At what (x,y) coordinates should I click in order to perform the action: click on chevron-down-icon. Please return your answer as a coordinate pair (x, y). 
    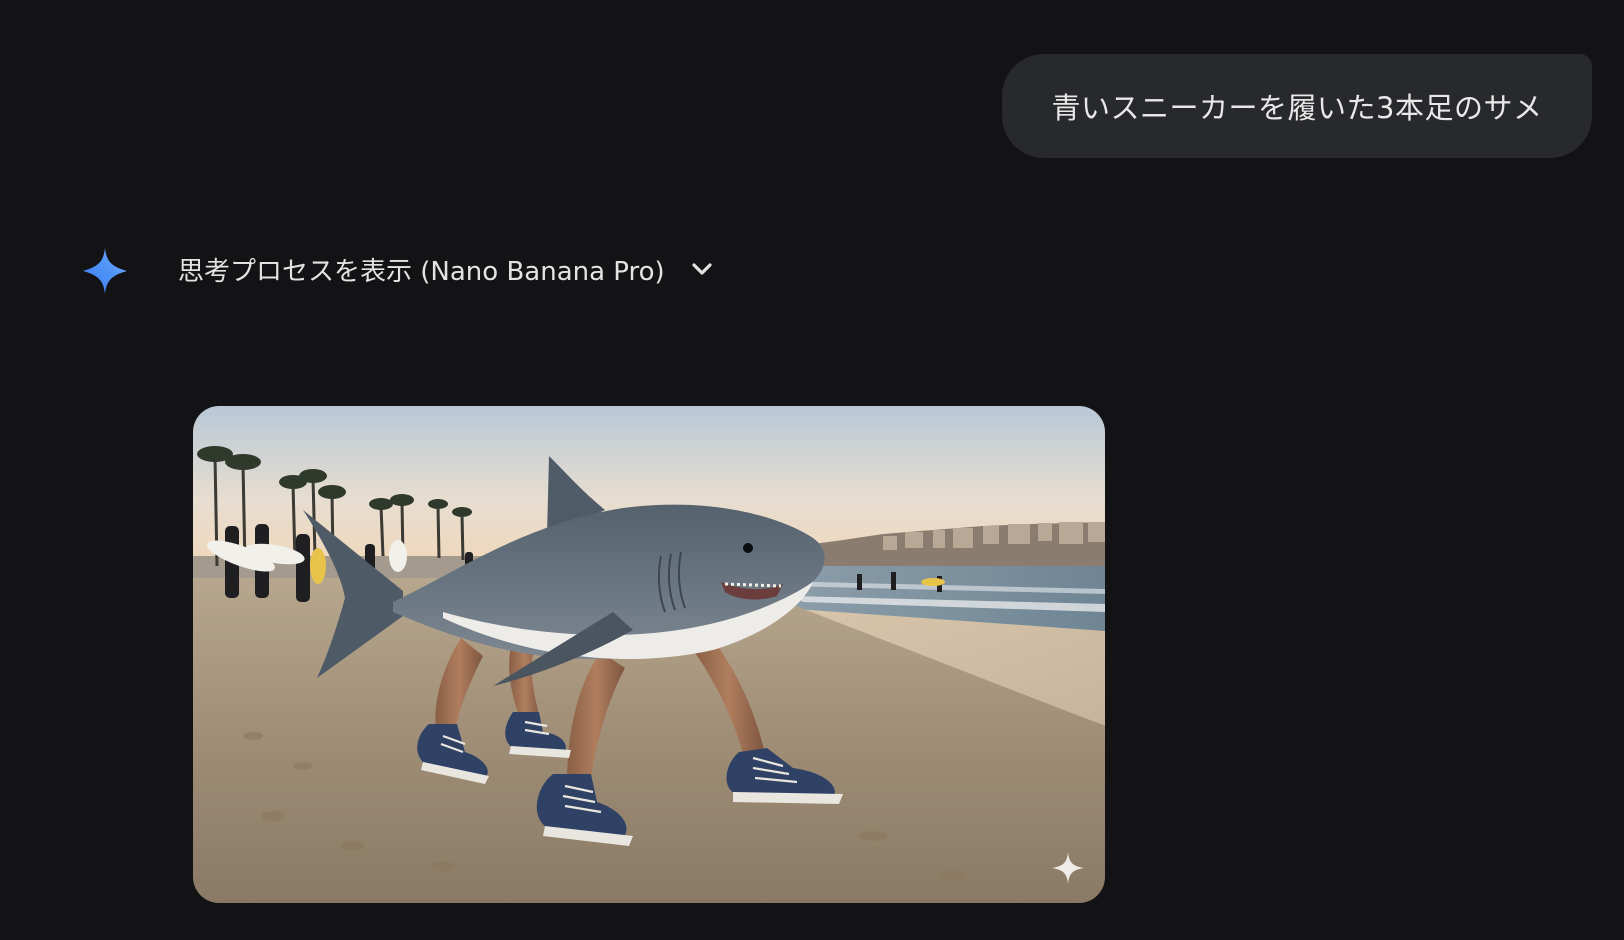
    Looking at the image, I should click on (702, 269).